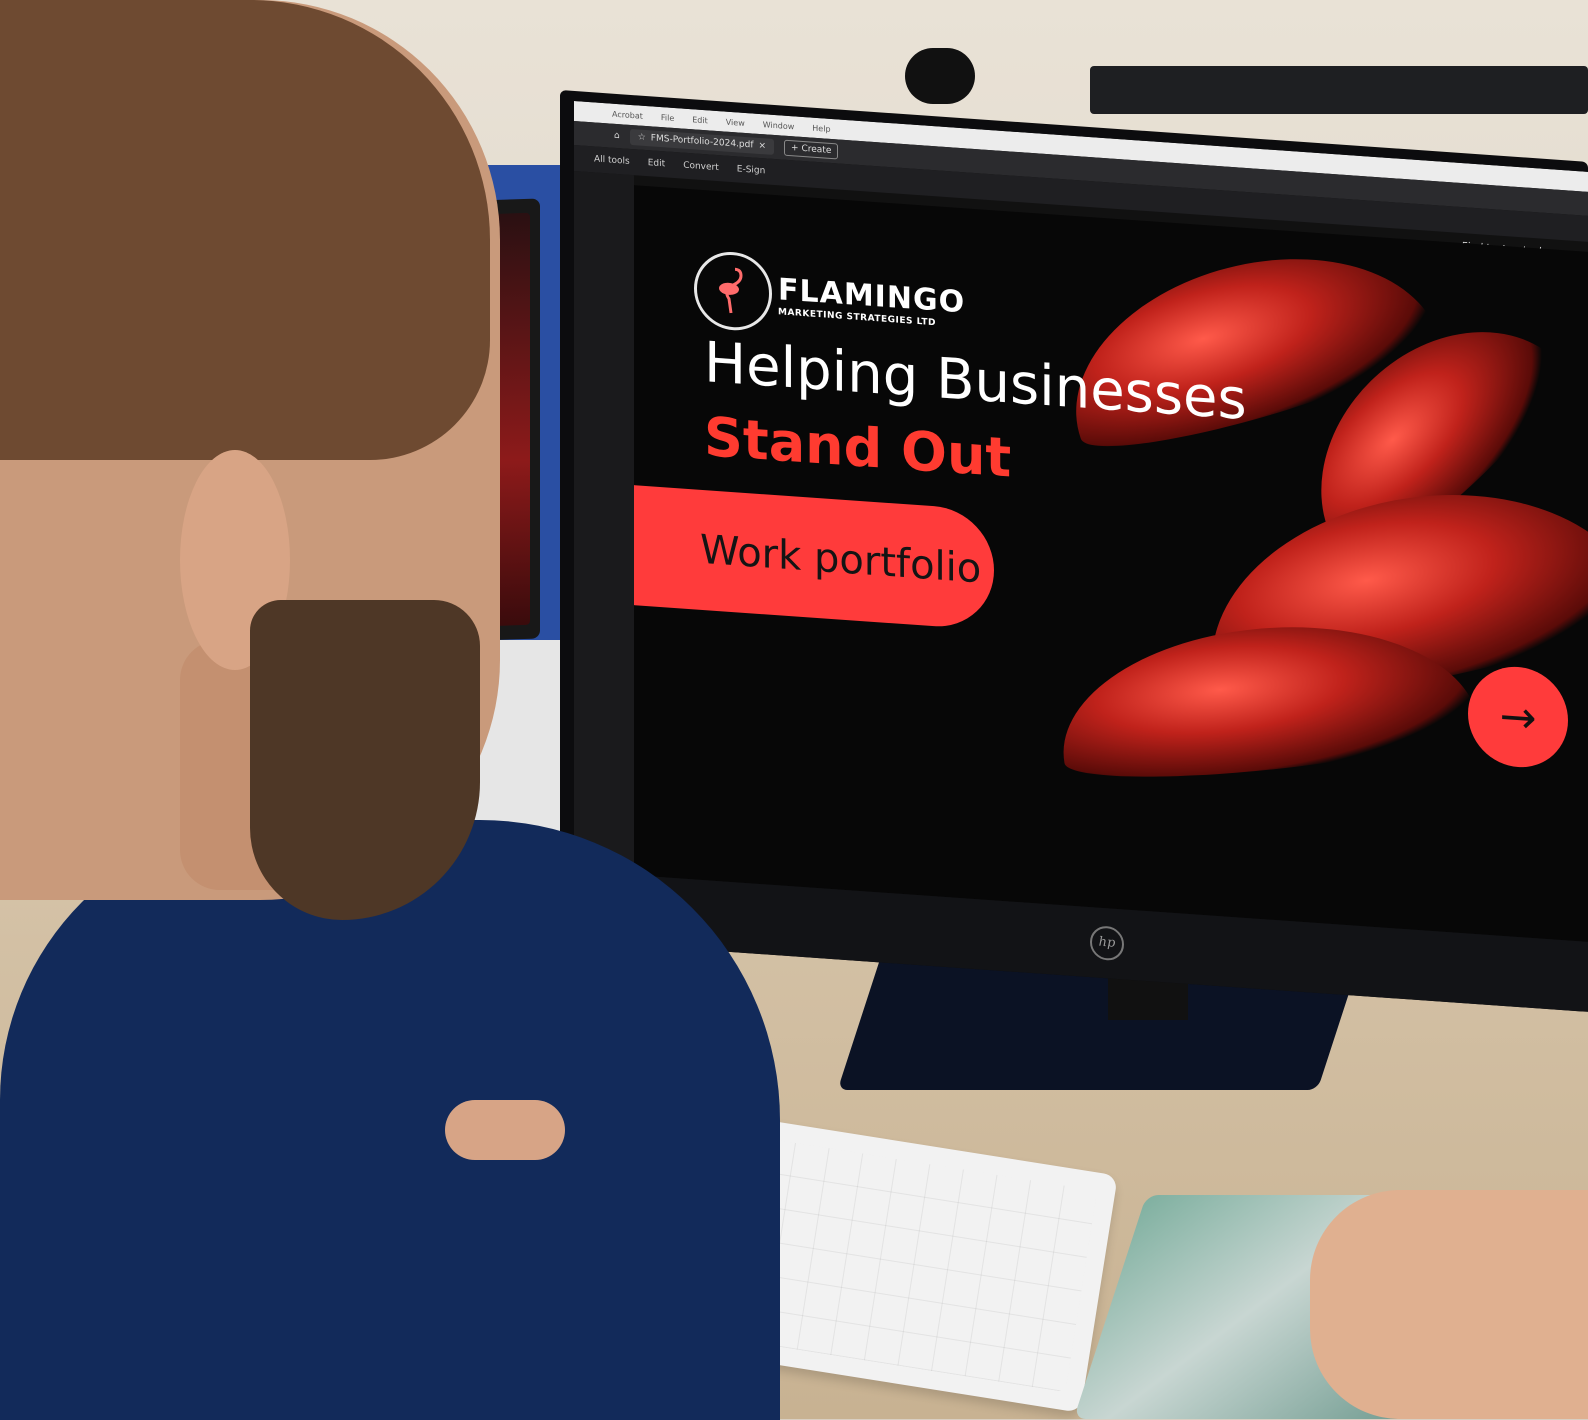 Image resolution: width=1588 pixels, height=1420 pixels. What do you see at coordinates (365, 760) in the screenshot?
I see `person-beard` at bounding box center [365, 760].